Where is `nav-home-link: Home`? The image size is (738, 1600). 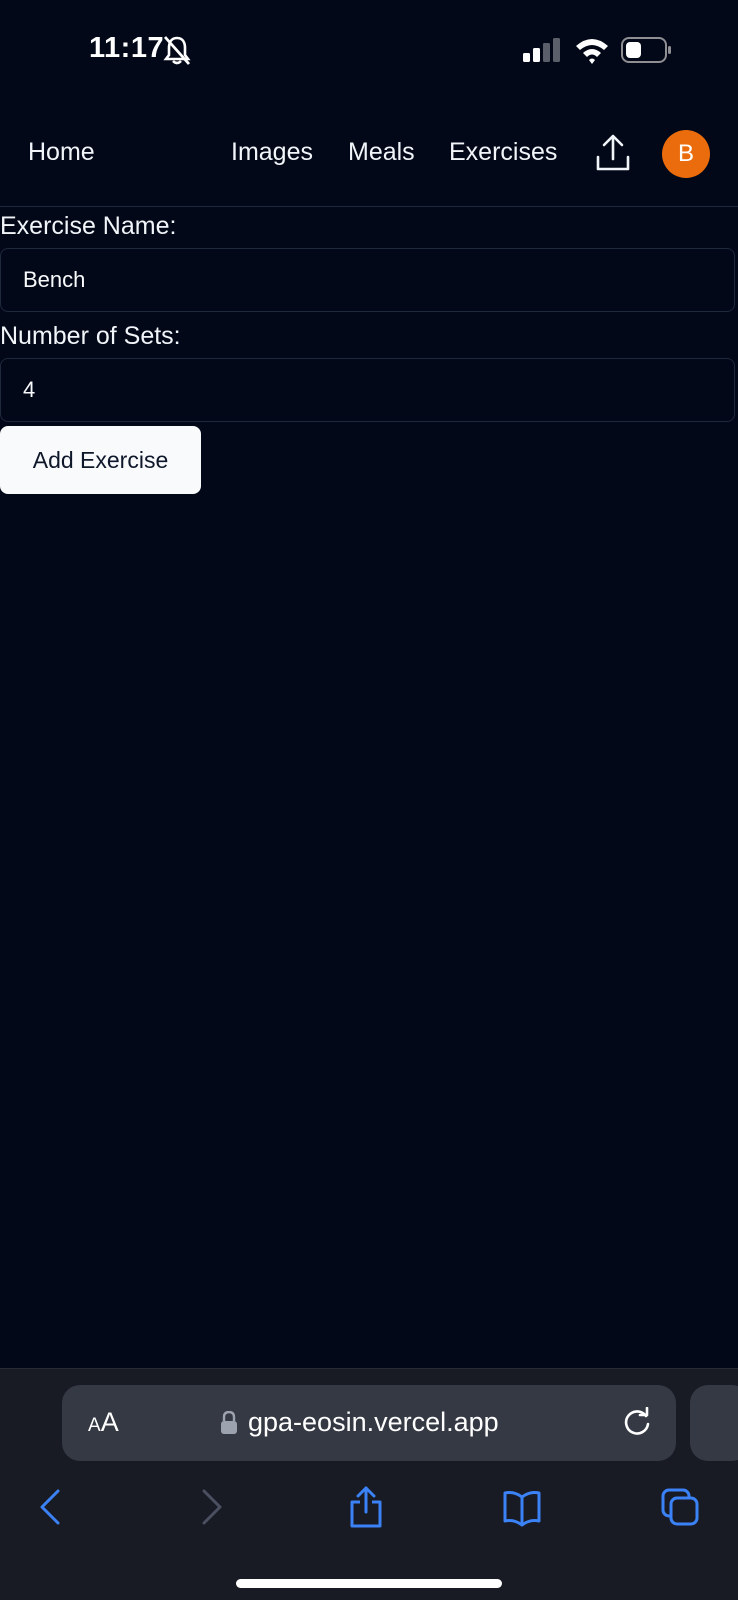
nav-home-link: Home is located at coordinates (61, 152).